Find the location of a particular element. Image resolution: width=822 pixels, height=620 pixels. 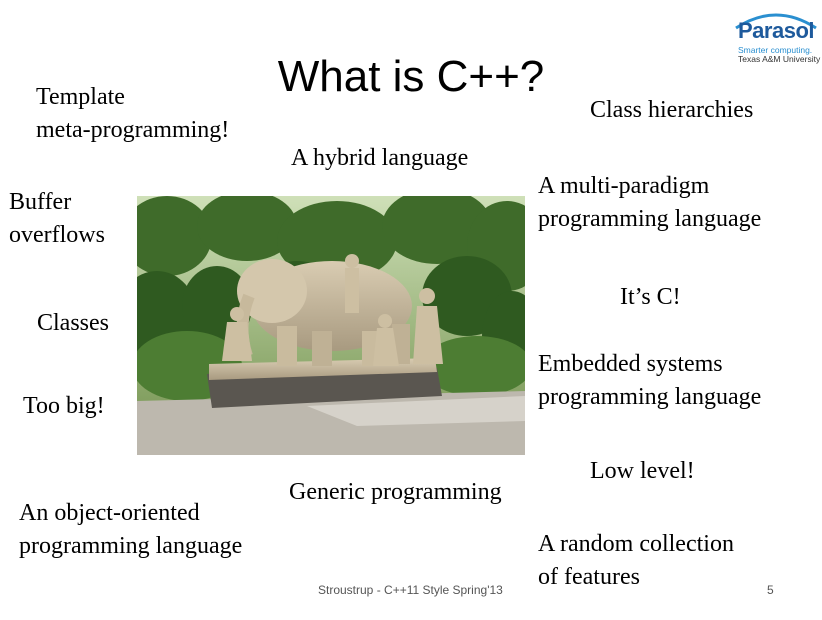

phrase-object-oriented: An object-oriented programming language is located at coordinates (131, 529).